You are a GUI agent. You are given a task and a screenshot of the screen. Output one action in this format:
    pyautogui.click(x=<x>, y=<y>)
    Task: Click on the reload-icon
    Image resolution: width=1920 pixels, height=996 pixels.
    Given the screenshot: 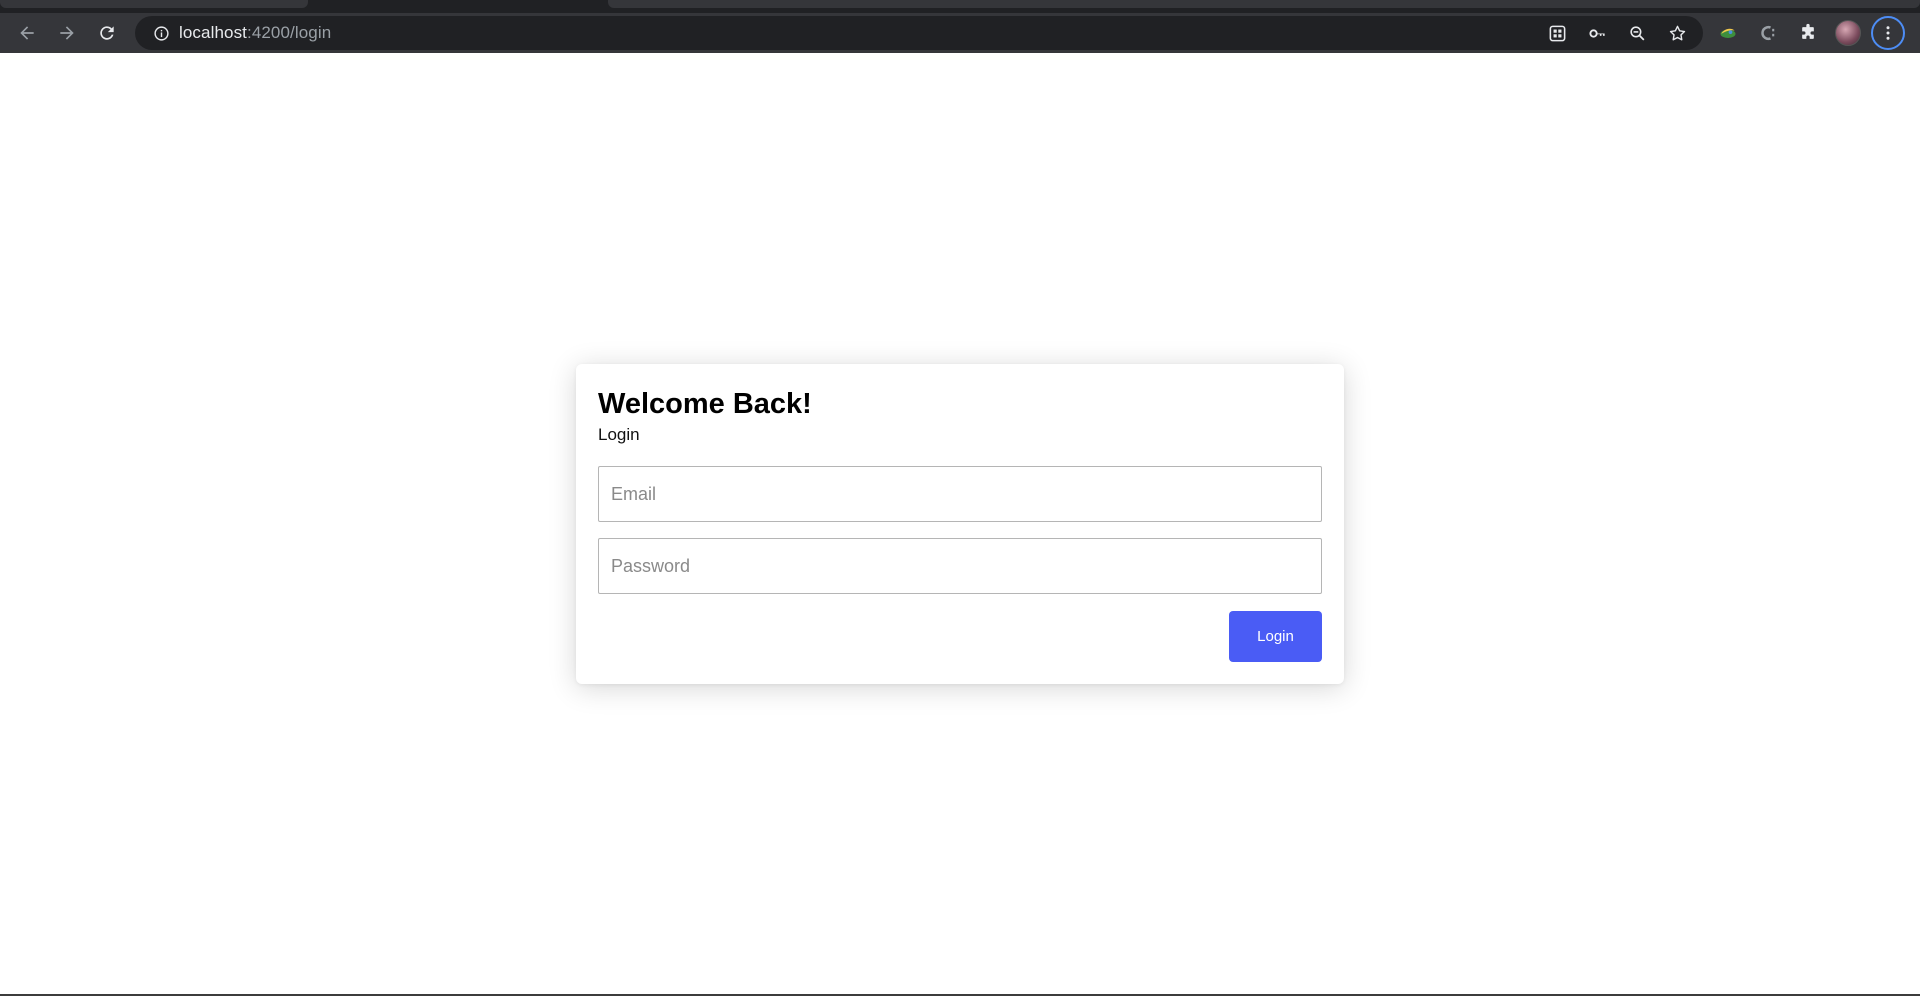 What is the action you would take?
    pyautogui.click(x=107, y=33)
    